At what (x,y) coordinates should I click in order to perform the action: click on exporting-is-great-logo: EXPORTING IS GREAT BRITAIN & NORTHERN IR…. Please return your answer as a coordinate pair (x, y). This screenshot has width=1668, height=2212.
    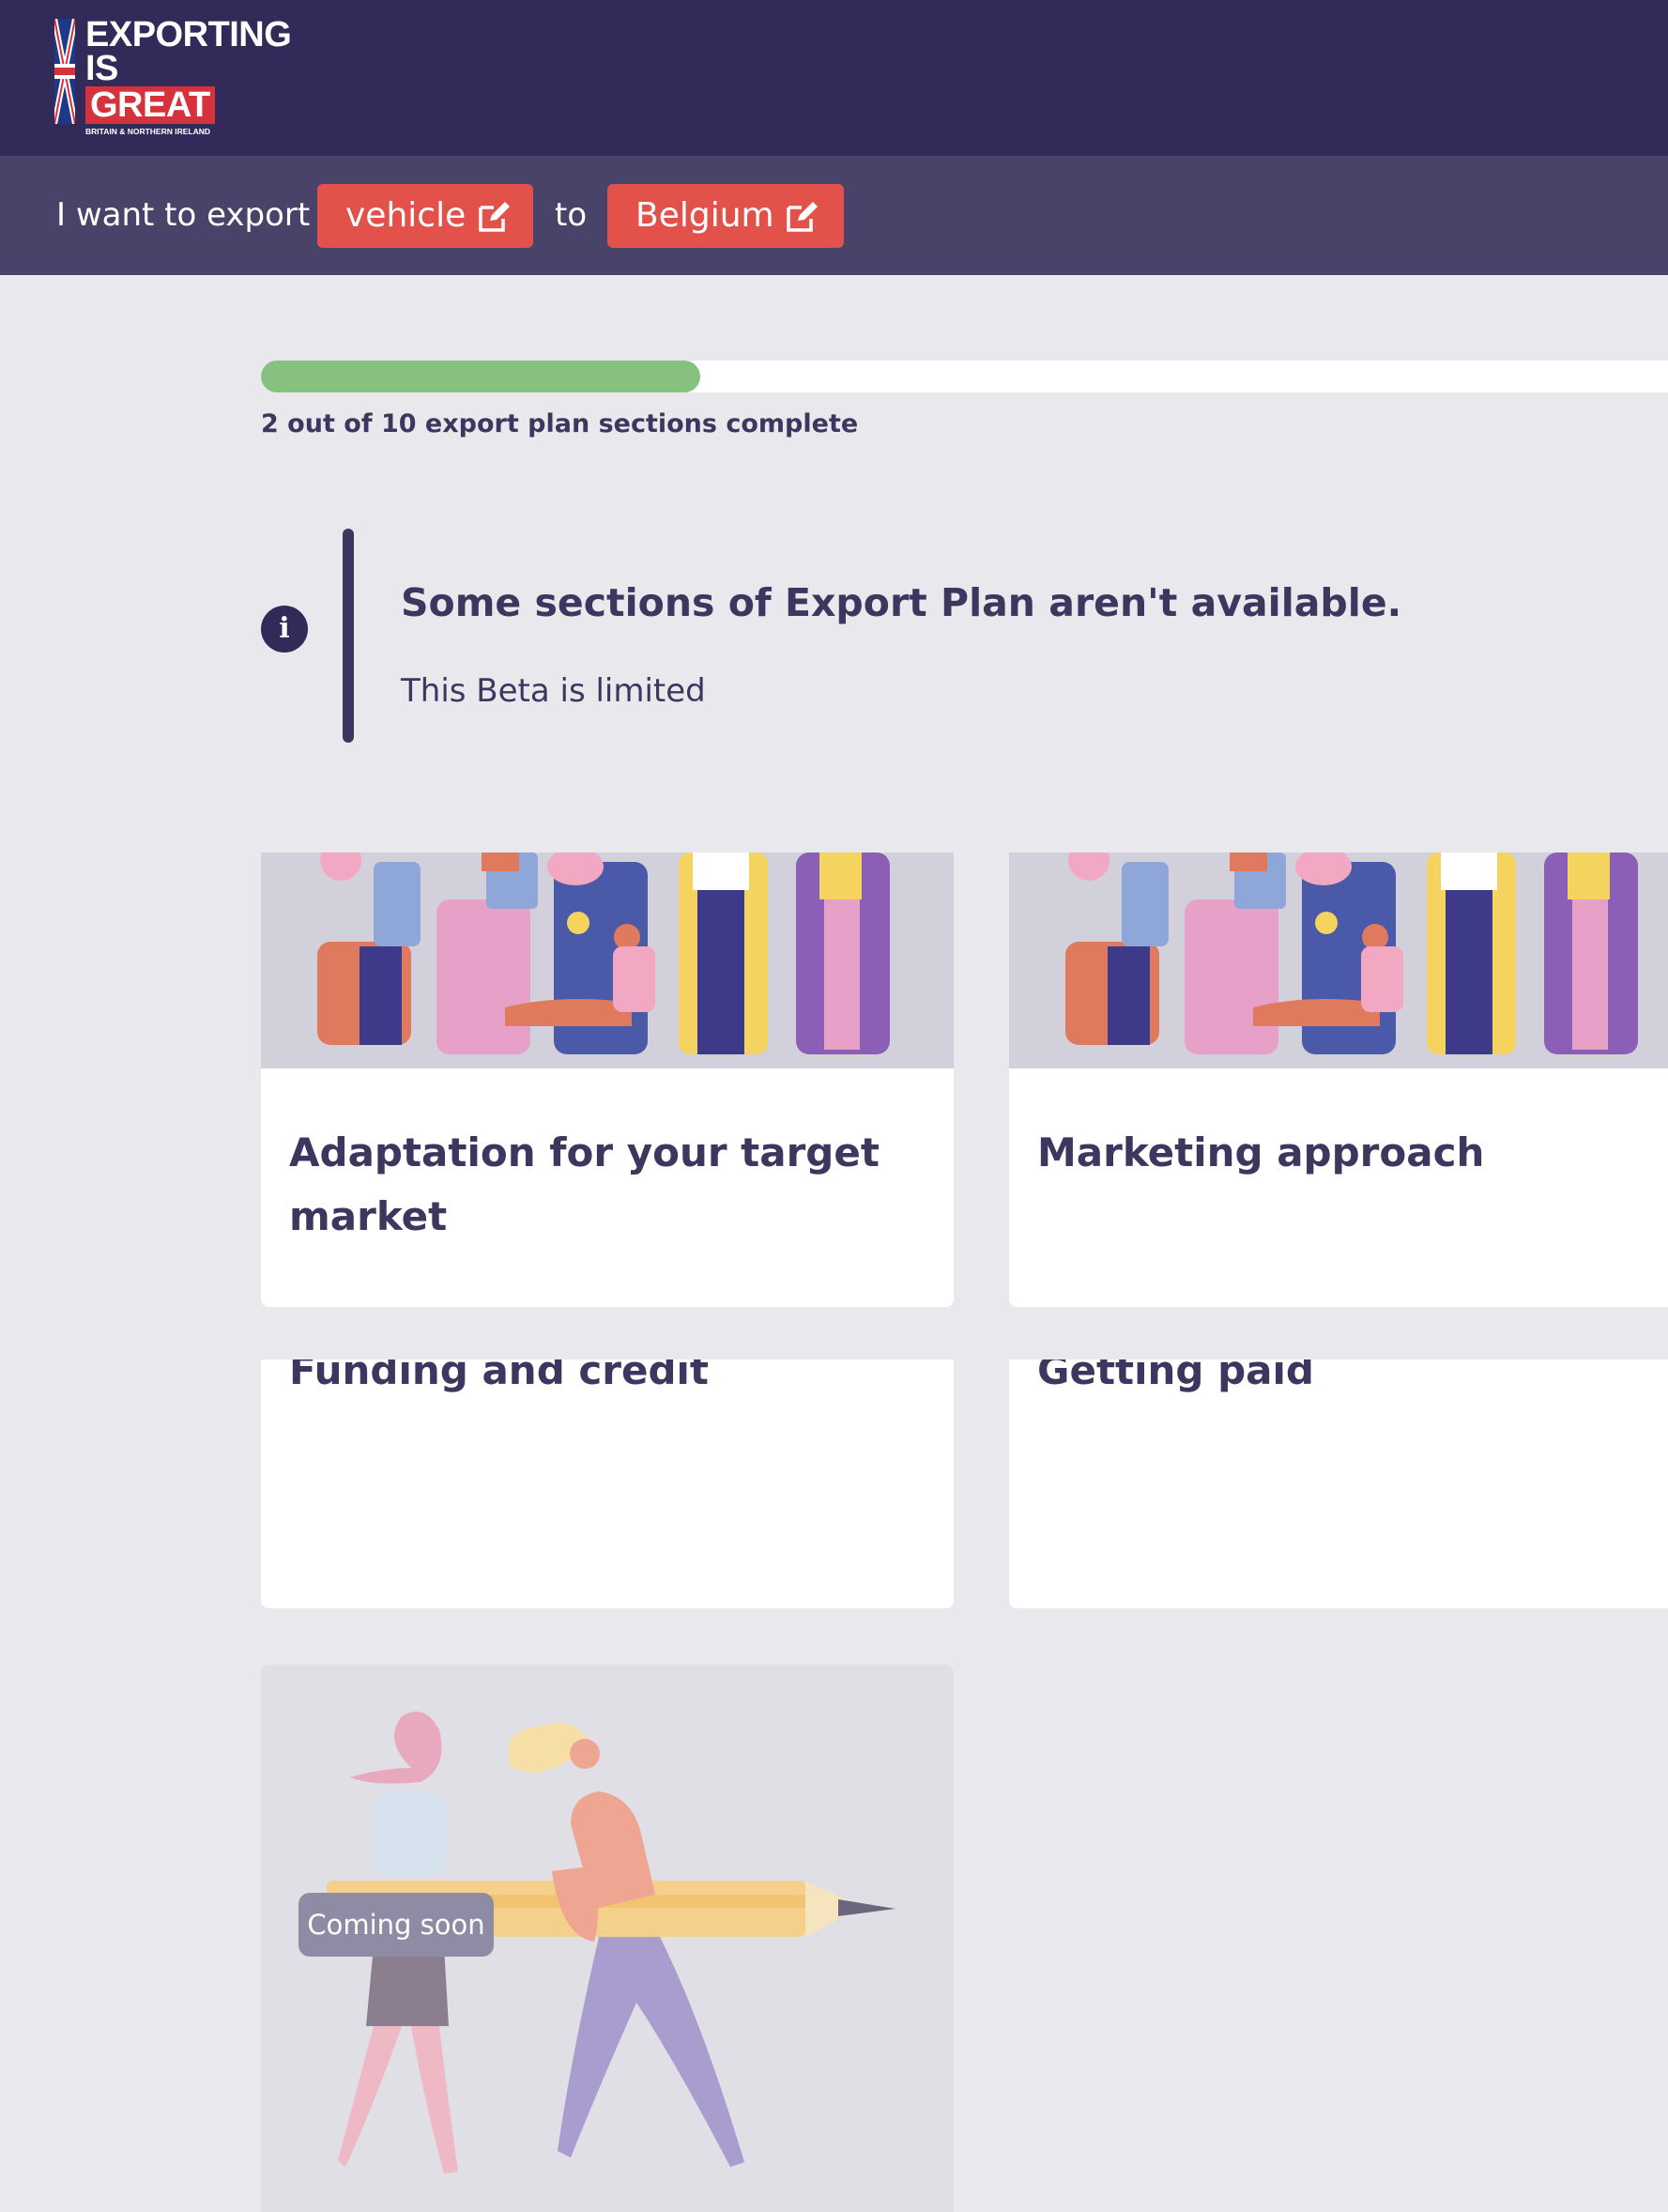
    Looking at the image, I should click on (176, 78).